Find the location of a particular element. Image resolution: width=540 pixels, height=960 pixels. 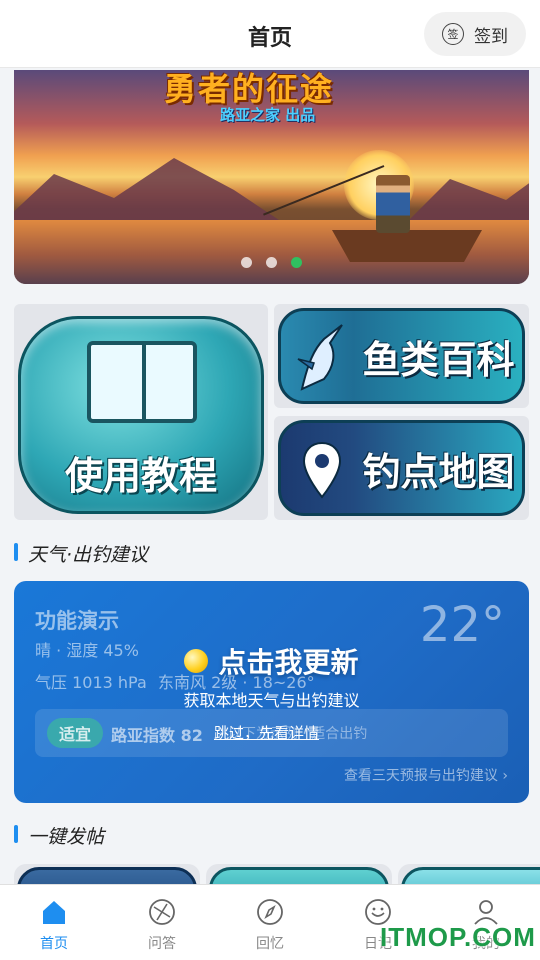

banner-subtitle: 路亚之家 出品 is located at coordinates (268, 115).